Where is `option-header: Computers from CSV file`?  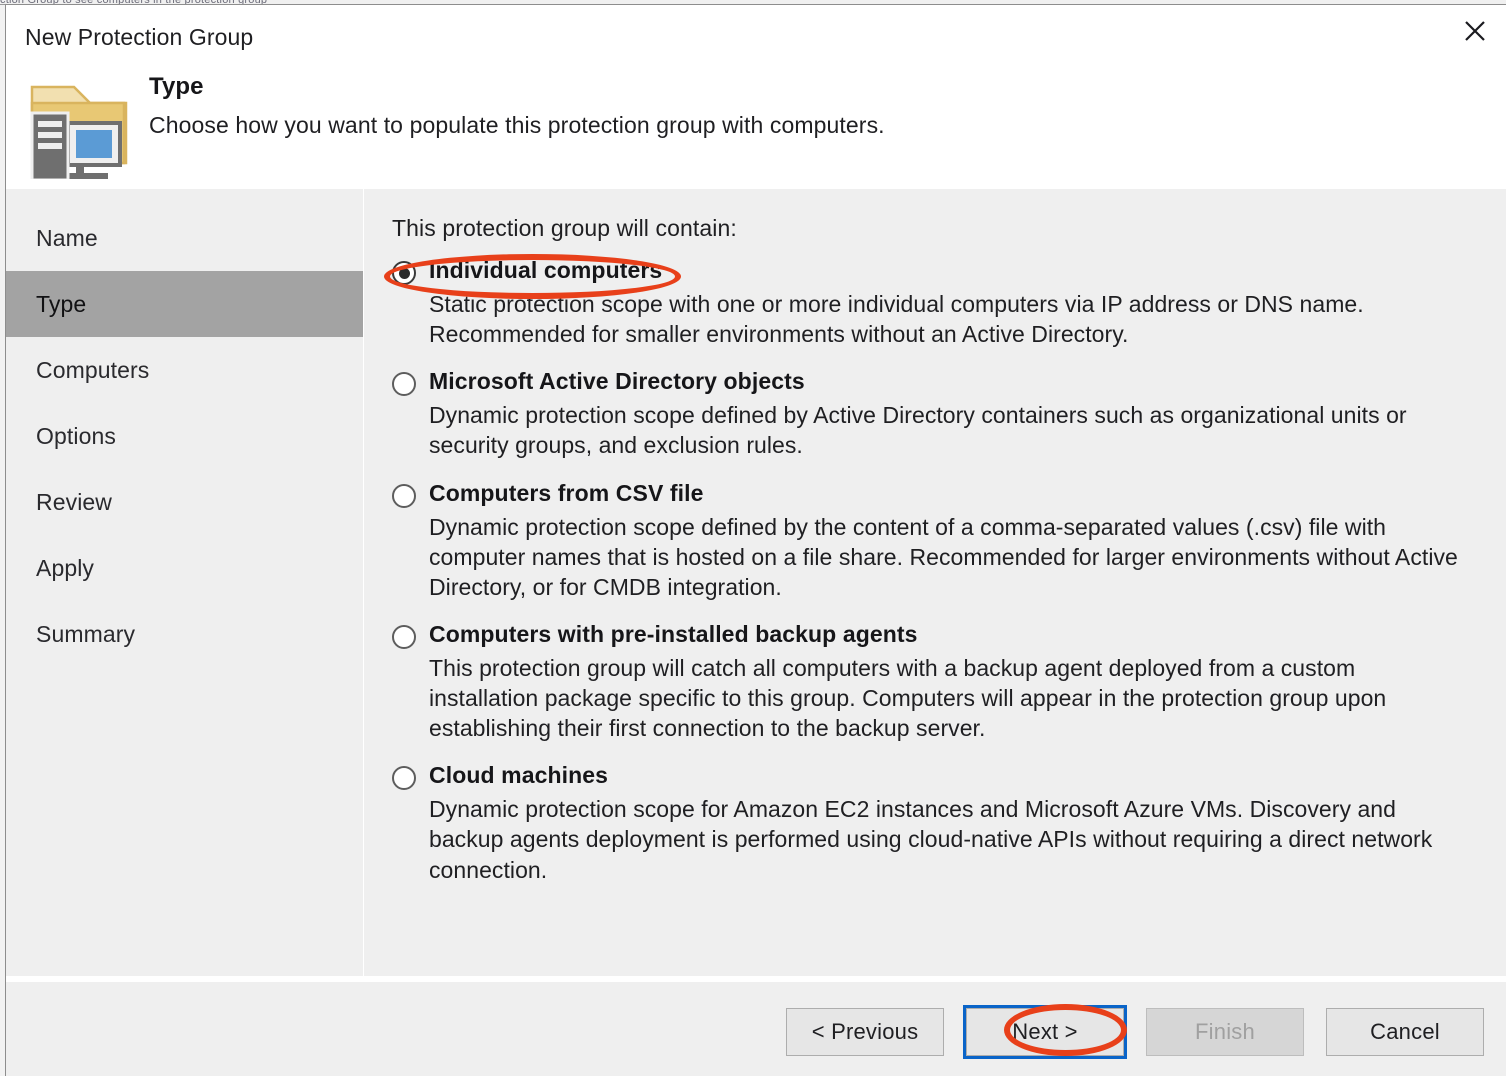
option-header: Computers from CSV file is located at coordinates (934, 493).